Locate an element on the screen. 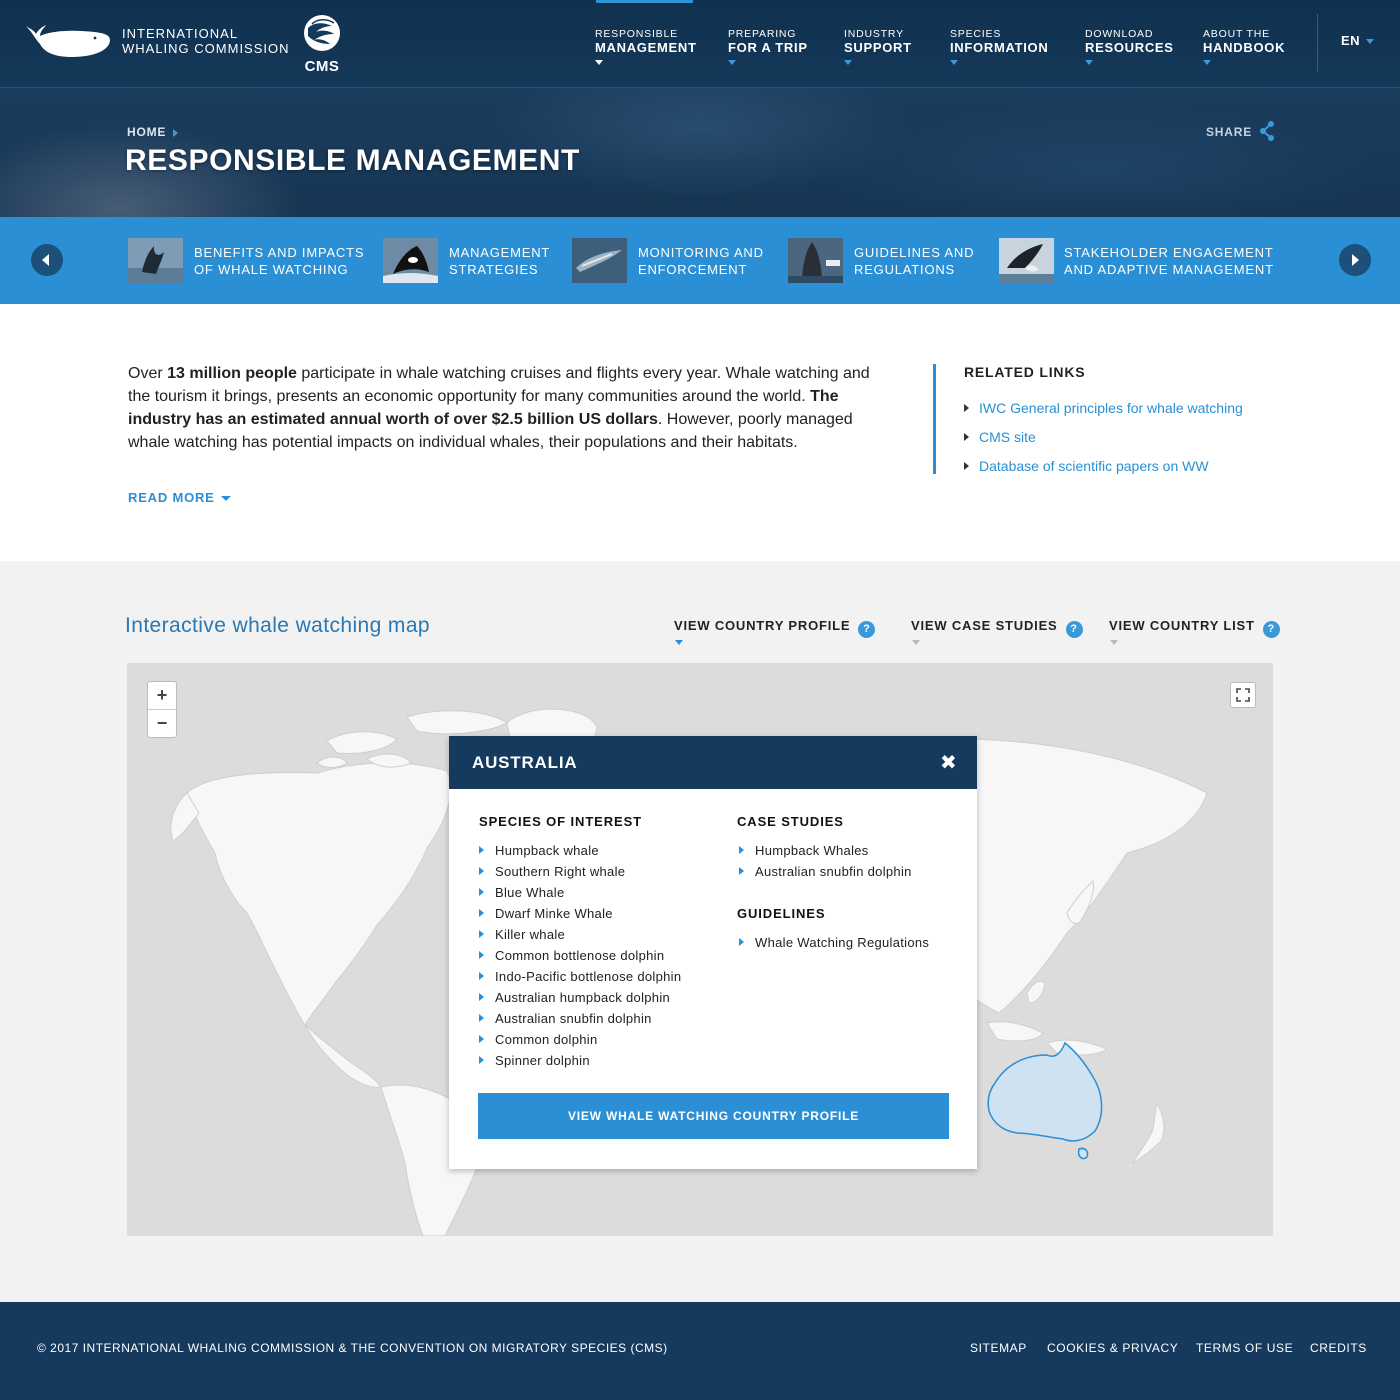 The image size is (1400, 1400). species-link: Killer whale is located at coordinates (522, 934).